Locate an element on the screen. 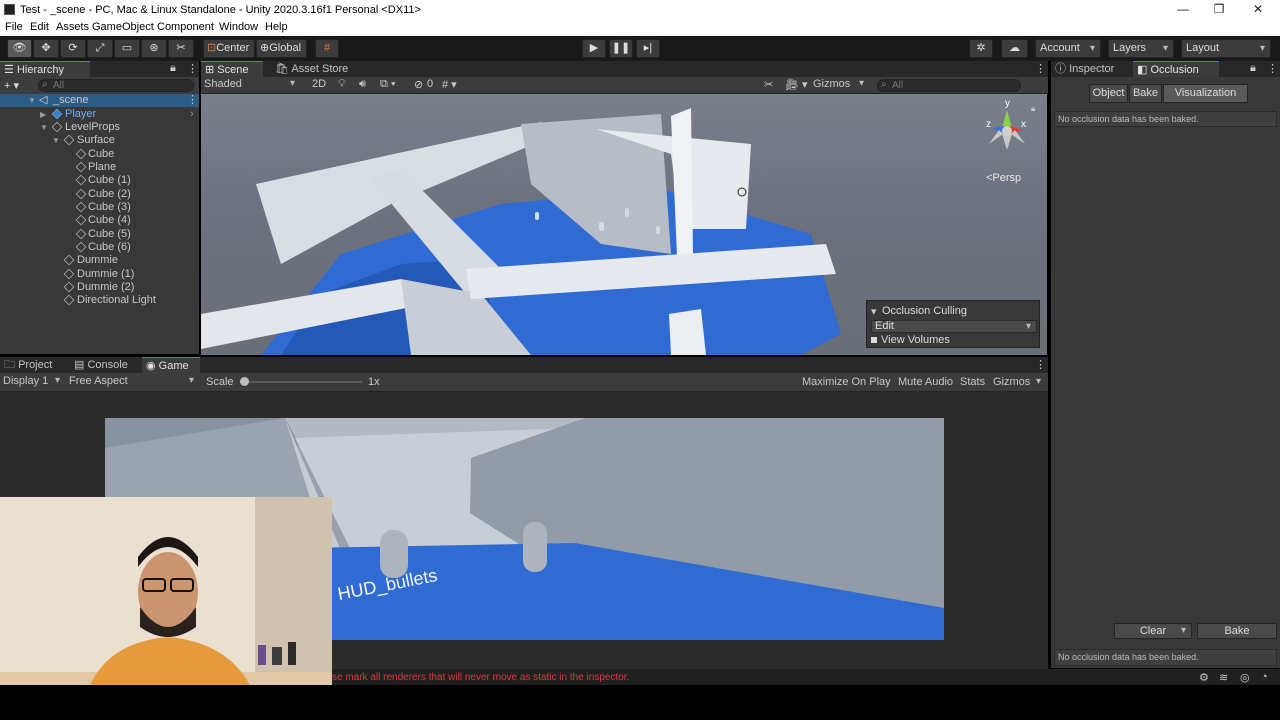  menu-component: Component is located at coordinates (185, 27).